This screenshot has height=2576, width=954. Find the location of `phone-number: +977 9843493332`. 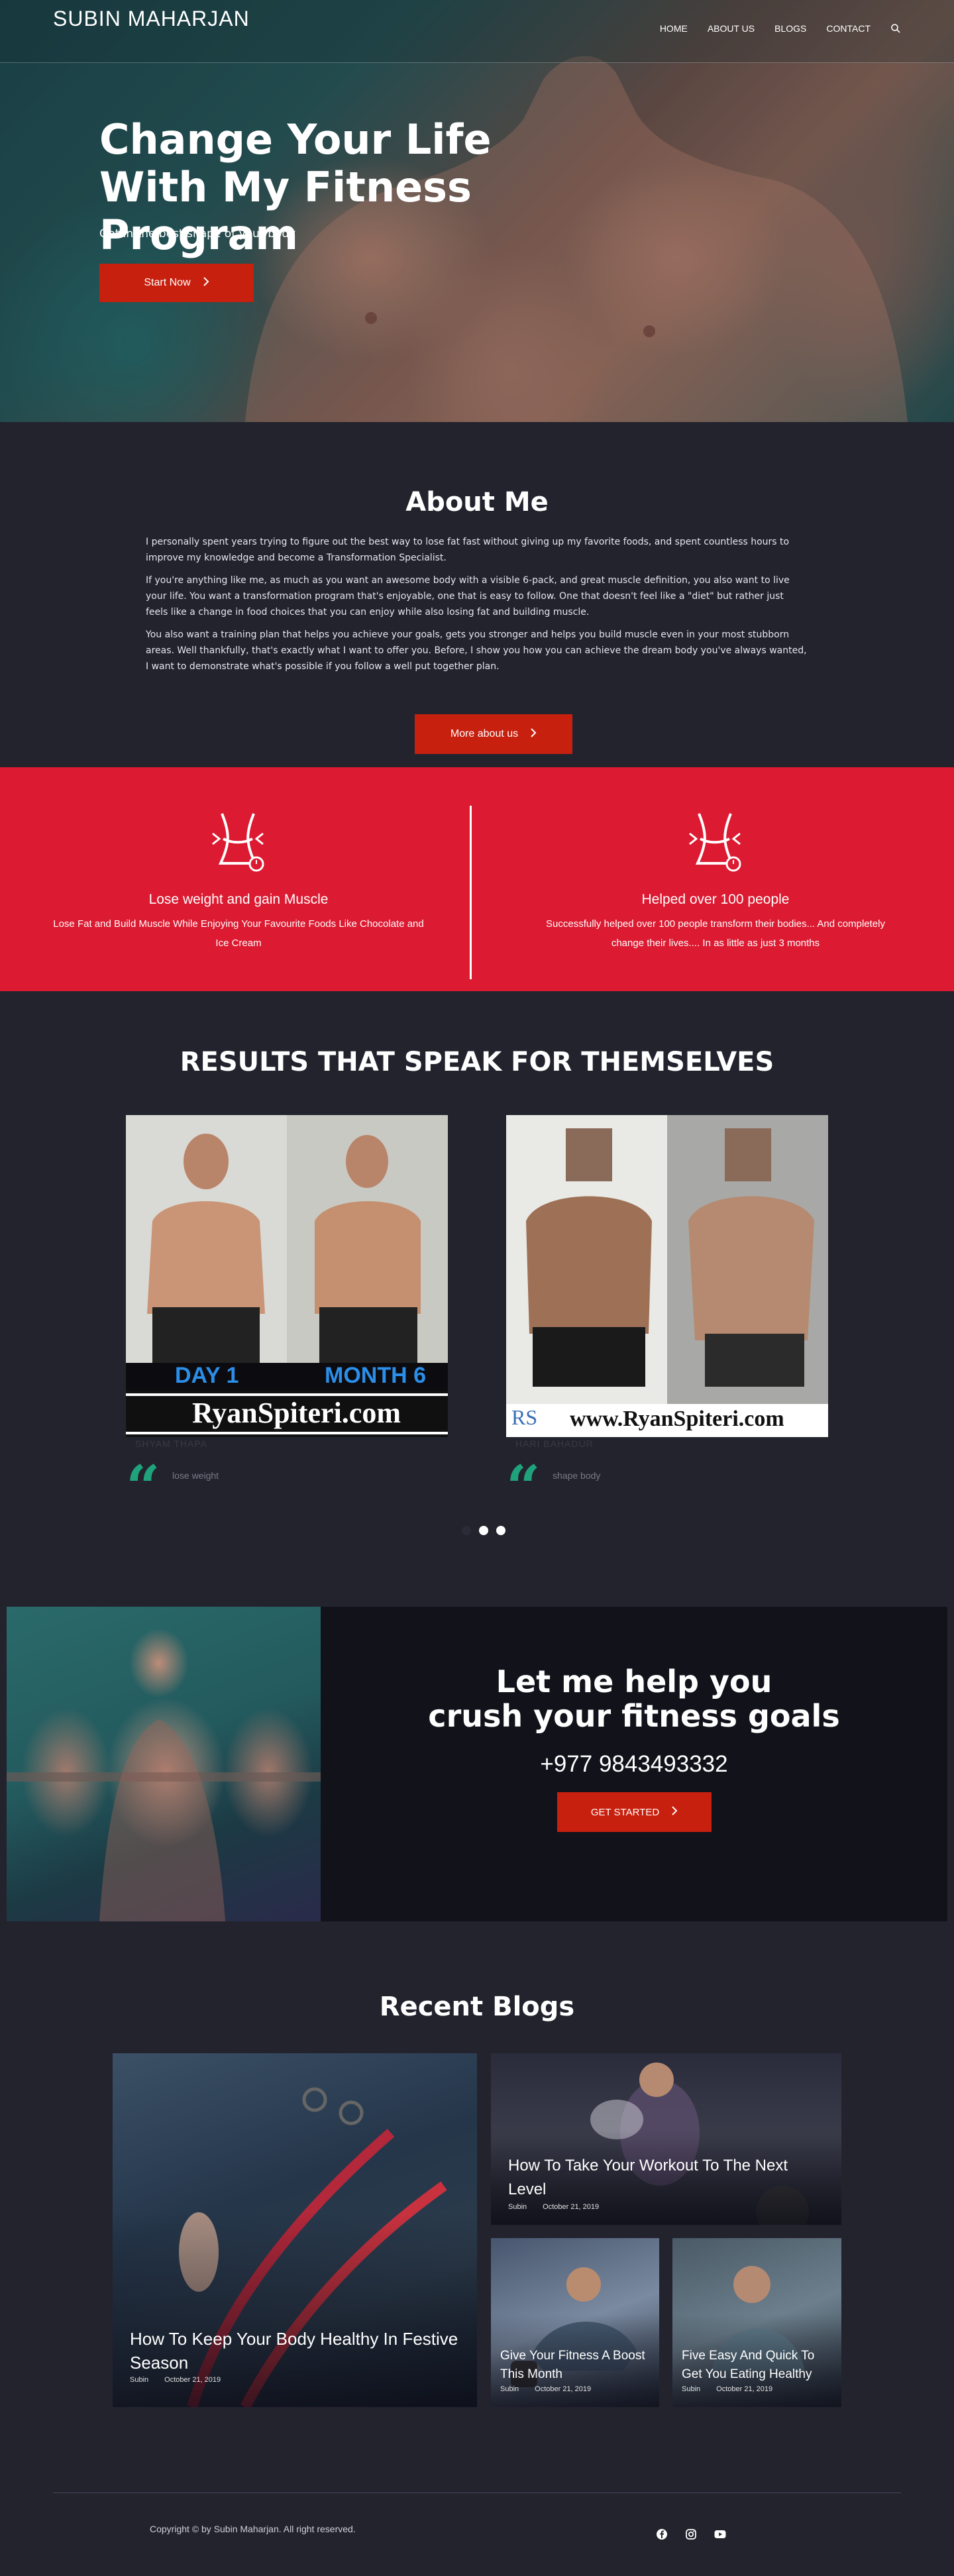

phone-number: +977 9843493332 is located at coordinates (634, 1764).